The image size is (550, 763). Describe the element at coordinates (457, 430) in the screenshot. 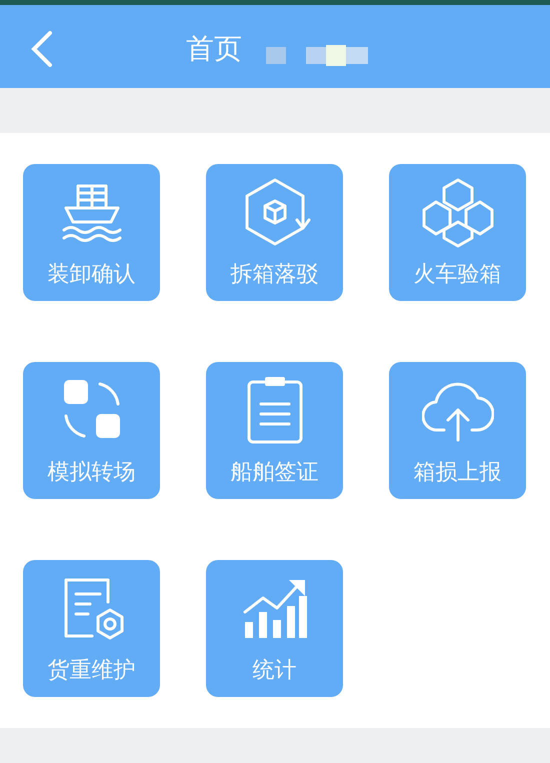

I see `menu-tile: 箱损上报` at that location.